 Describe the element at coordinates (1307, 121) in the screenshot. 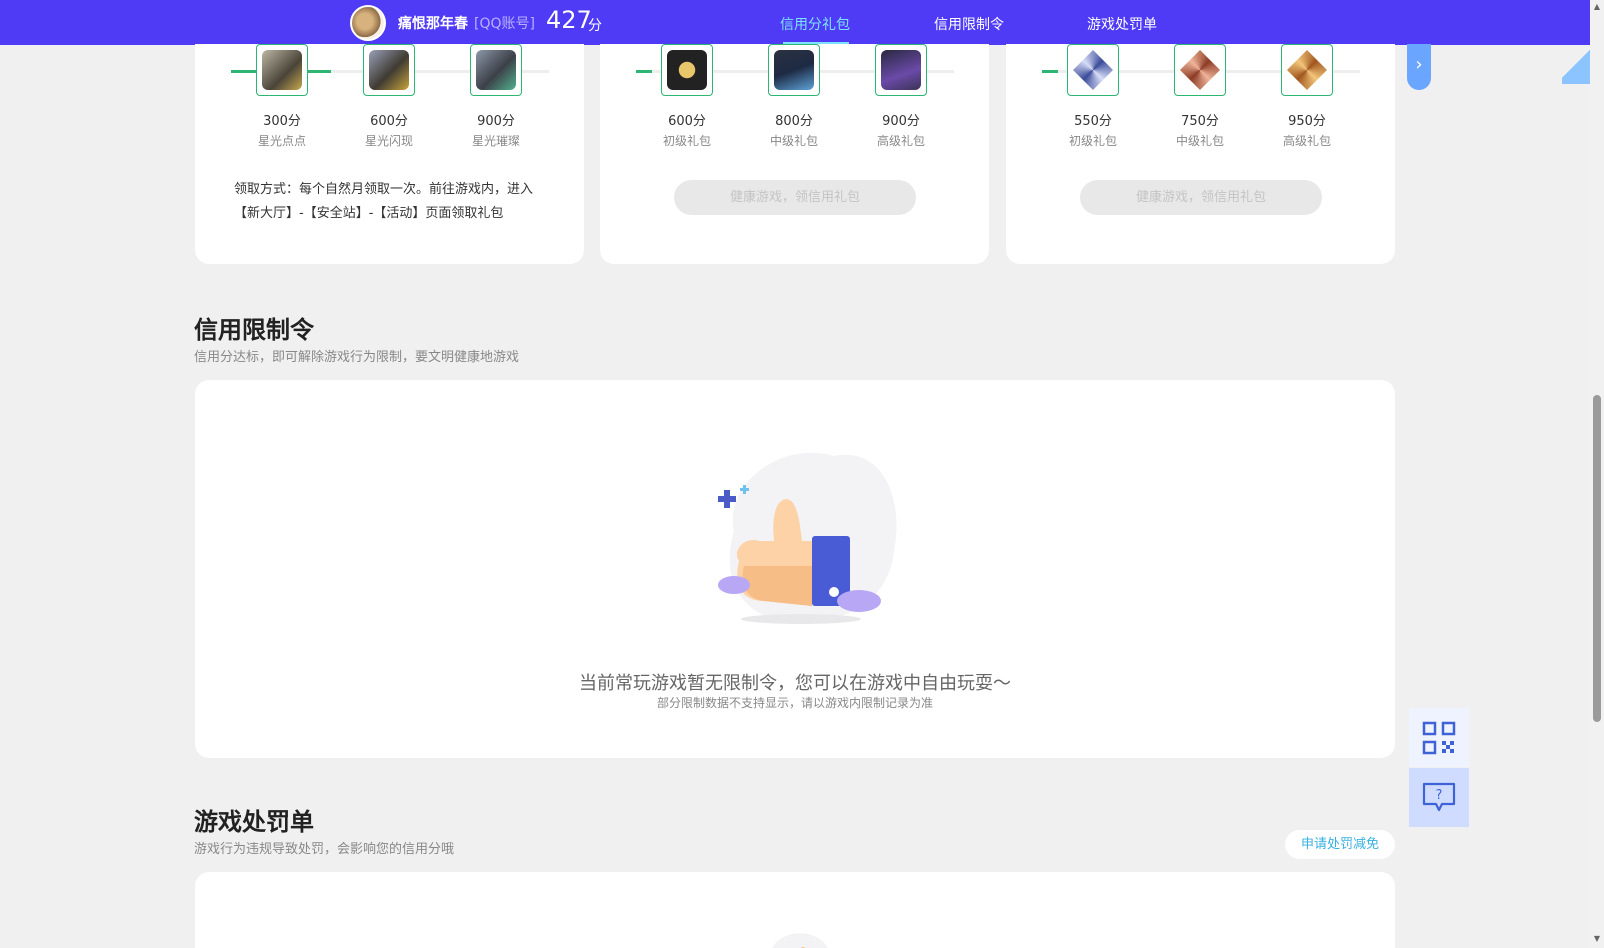

I see `reward-points: 950分` at that location.